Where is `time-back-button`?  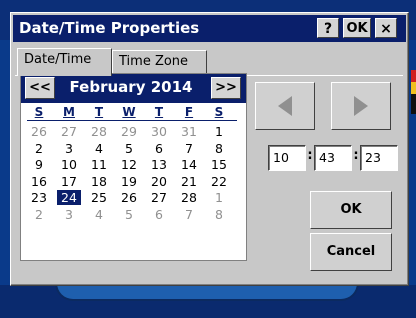 time-back-button is located at coordinates (285, 106).